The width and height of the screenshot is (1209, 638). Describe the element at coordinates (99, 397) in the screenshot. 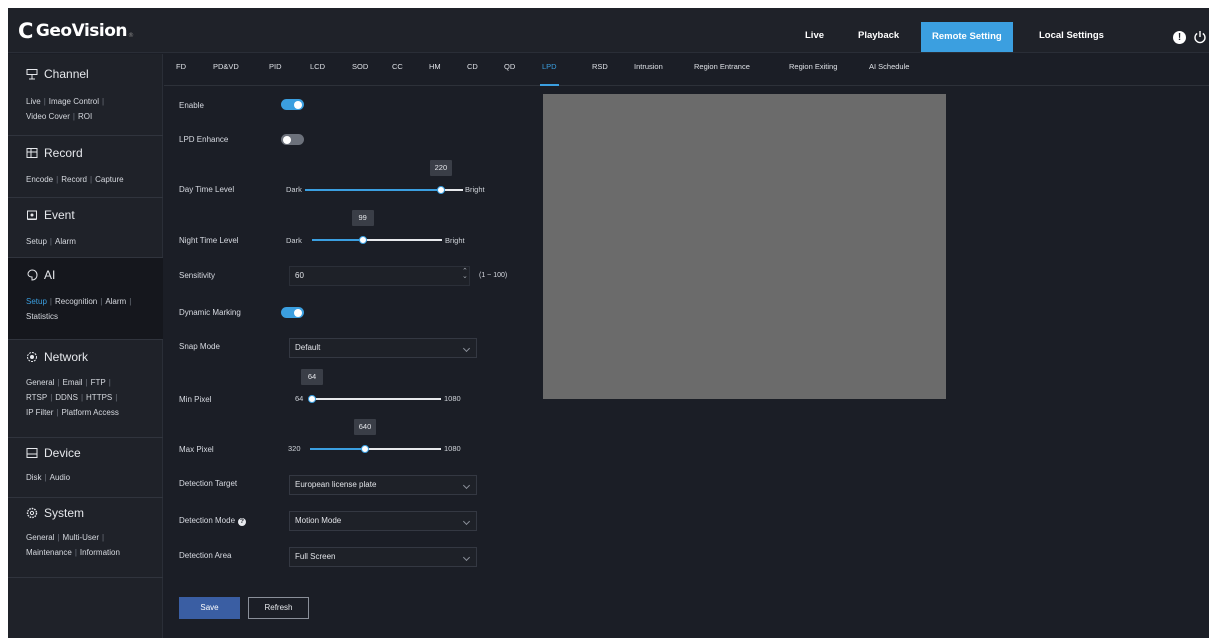

I see `sidebar-link-https: HTTPS` at that location.